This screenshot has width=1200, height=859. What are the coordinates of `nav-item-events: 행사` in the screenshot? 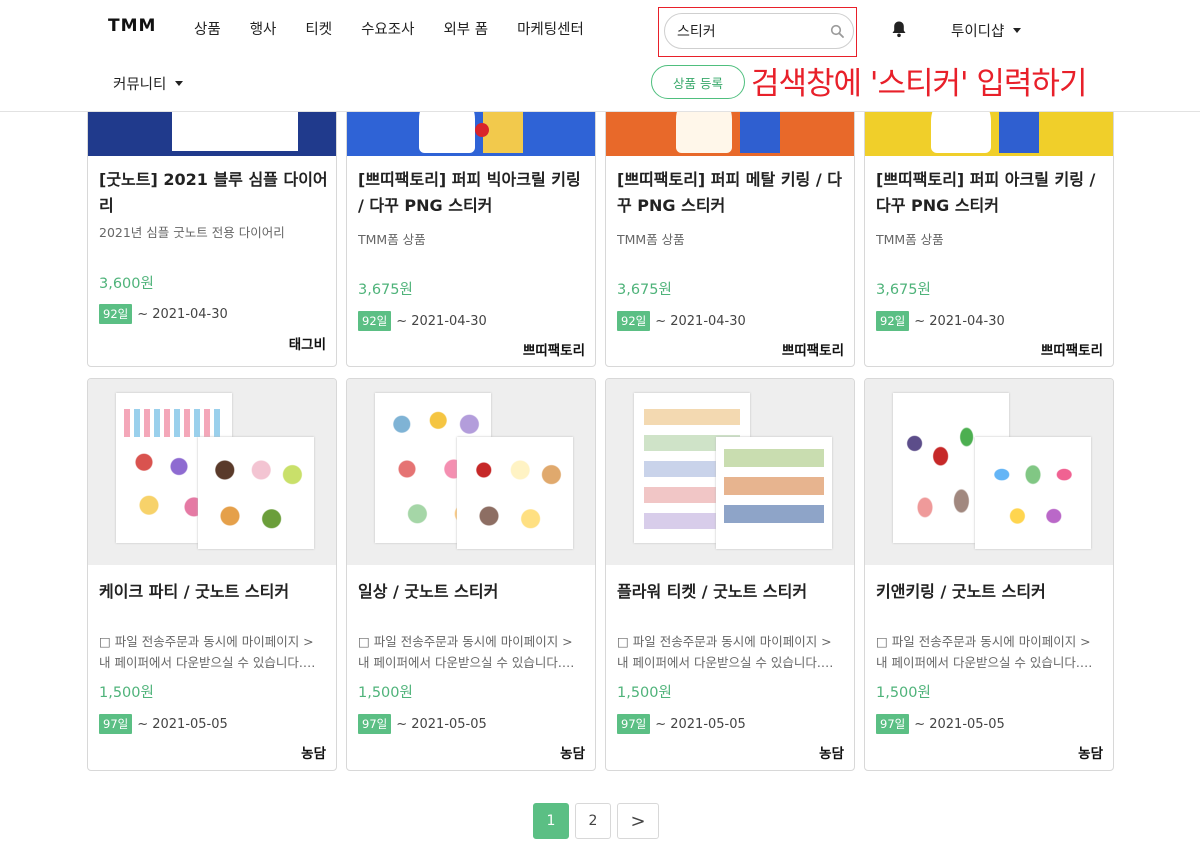 It's located at (263, 28).